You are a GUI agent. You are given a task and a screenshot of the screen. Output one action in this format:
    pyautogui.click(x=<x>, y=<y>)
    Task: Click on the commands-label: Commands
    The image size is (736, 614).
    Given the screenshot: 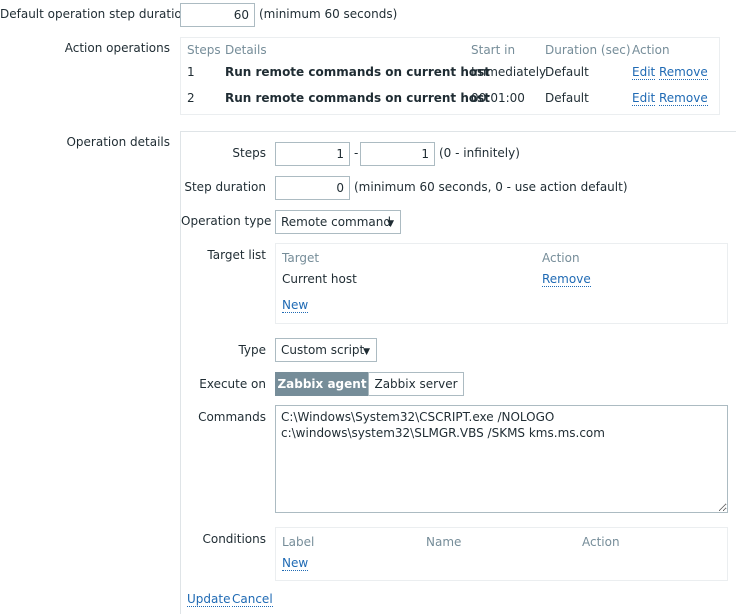 What is the action you would take?
    pyautogui.click(x=232, y=417)
    